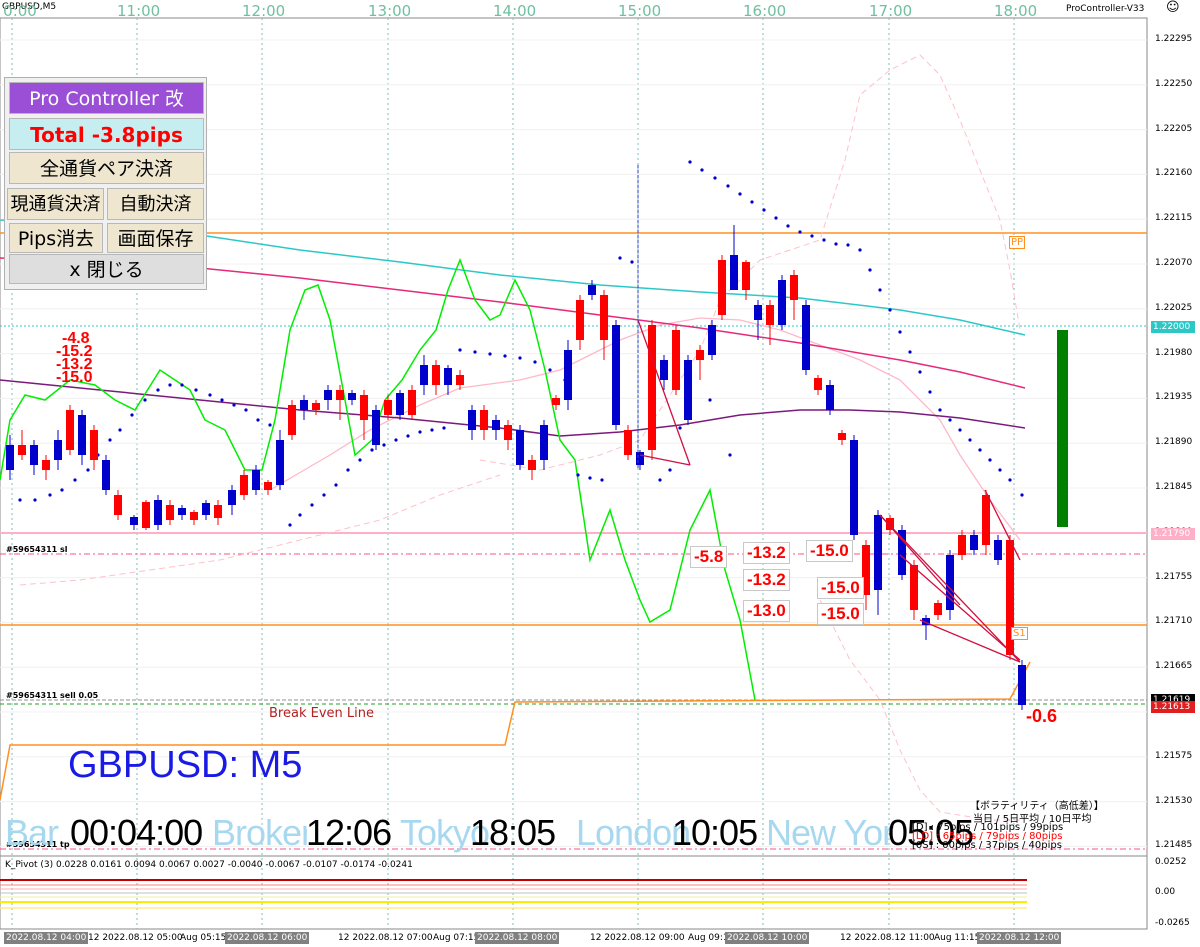 The width and height of the screenshot is (1200, 947). I want to click on price-label: 1.21890, so click(1174, 442).